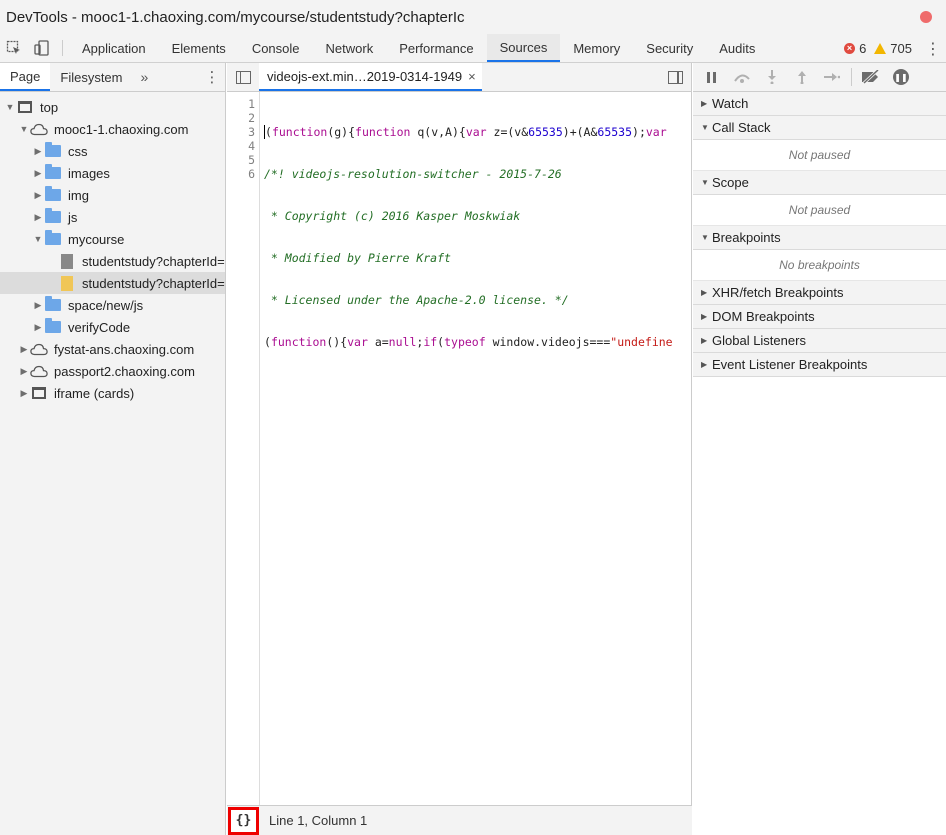 This screenshot has height=835, width=946. What do you see at coordinates (243, 77) in the screenshot?
I see `toggle-navigator-button` at bounding box center [243, 77].